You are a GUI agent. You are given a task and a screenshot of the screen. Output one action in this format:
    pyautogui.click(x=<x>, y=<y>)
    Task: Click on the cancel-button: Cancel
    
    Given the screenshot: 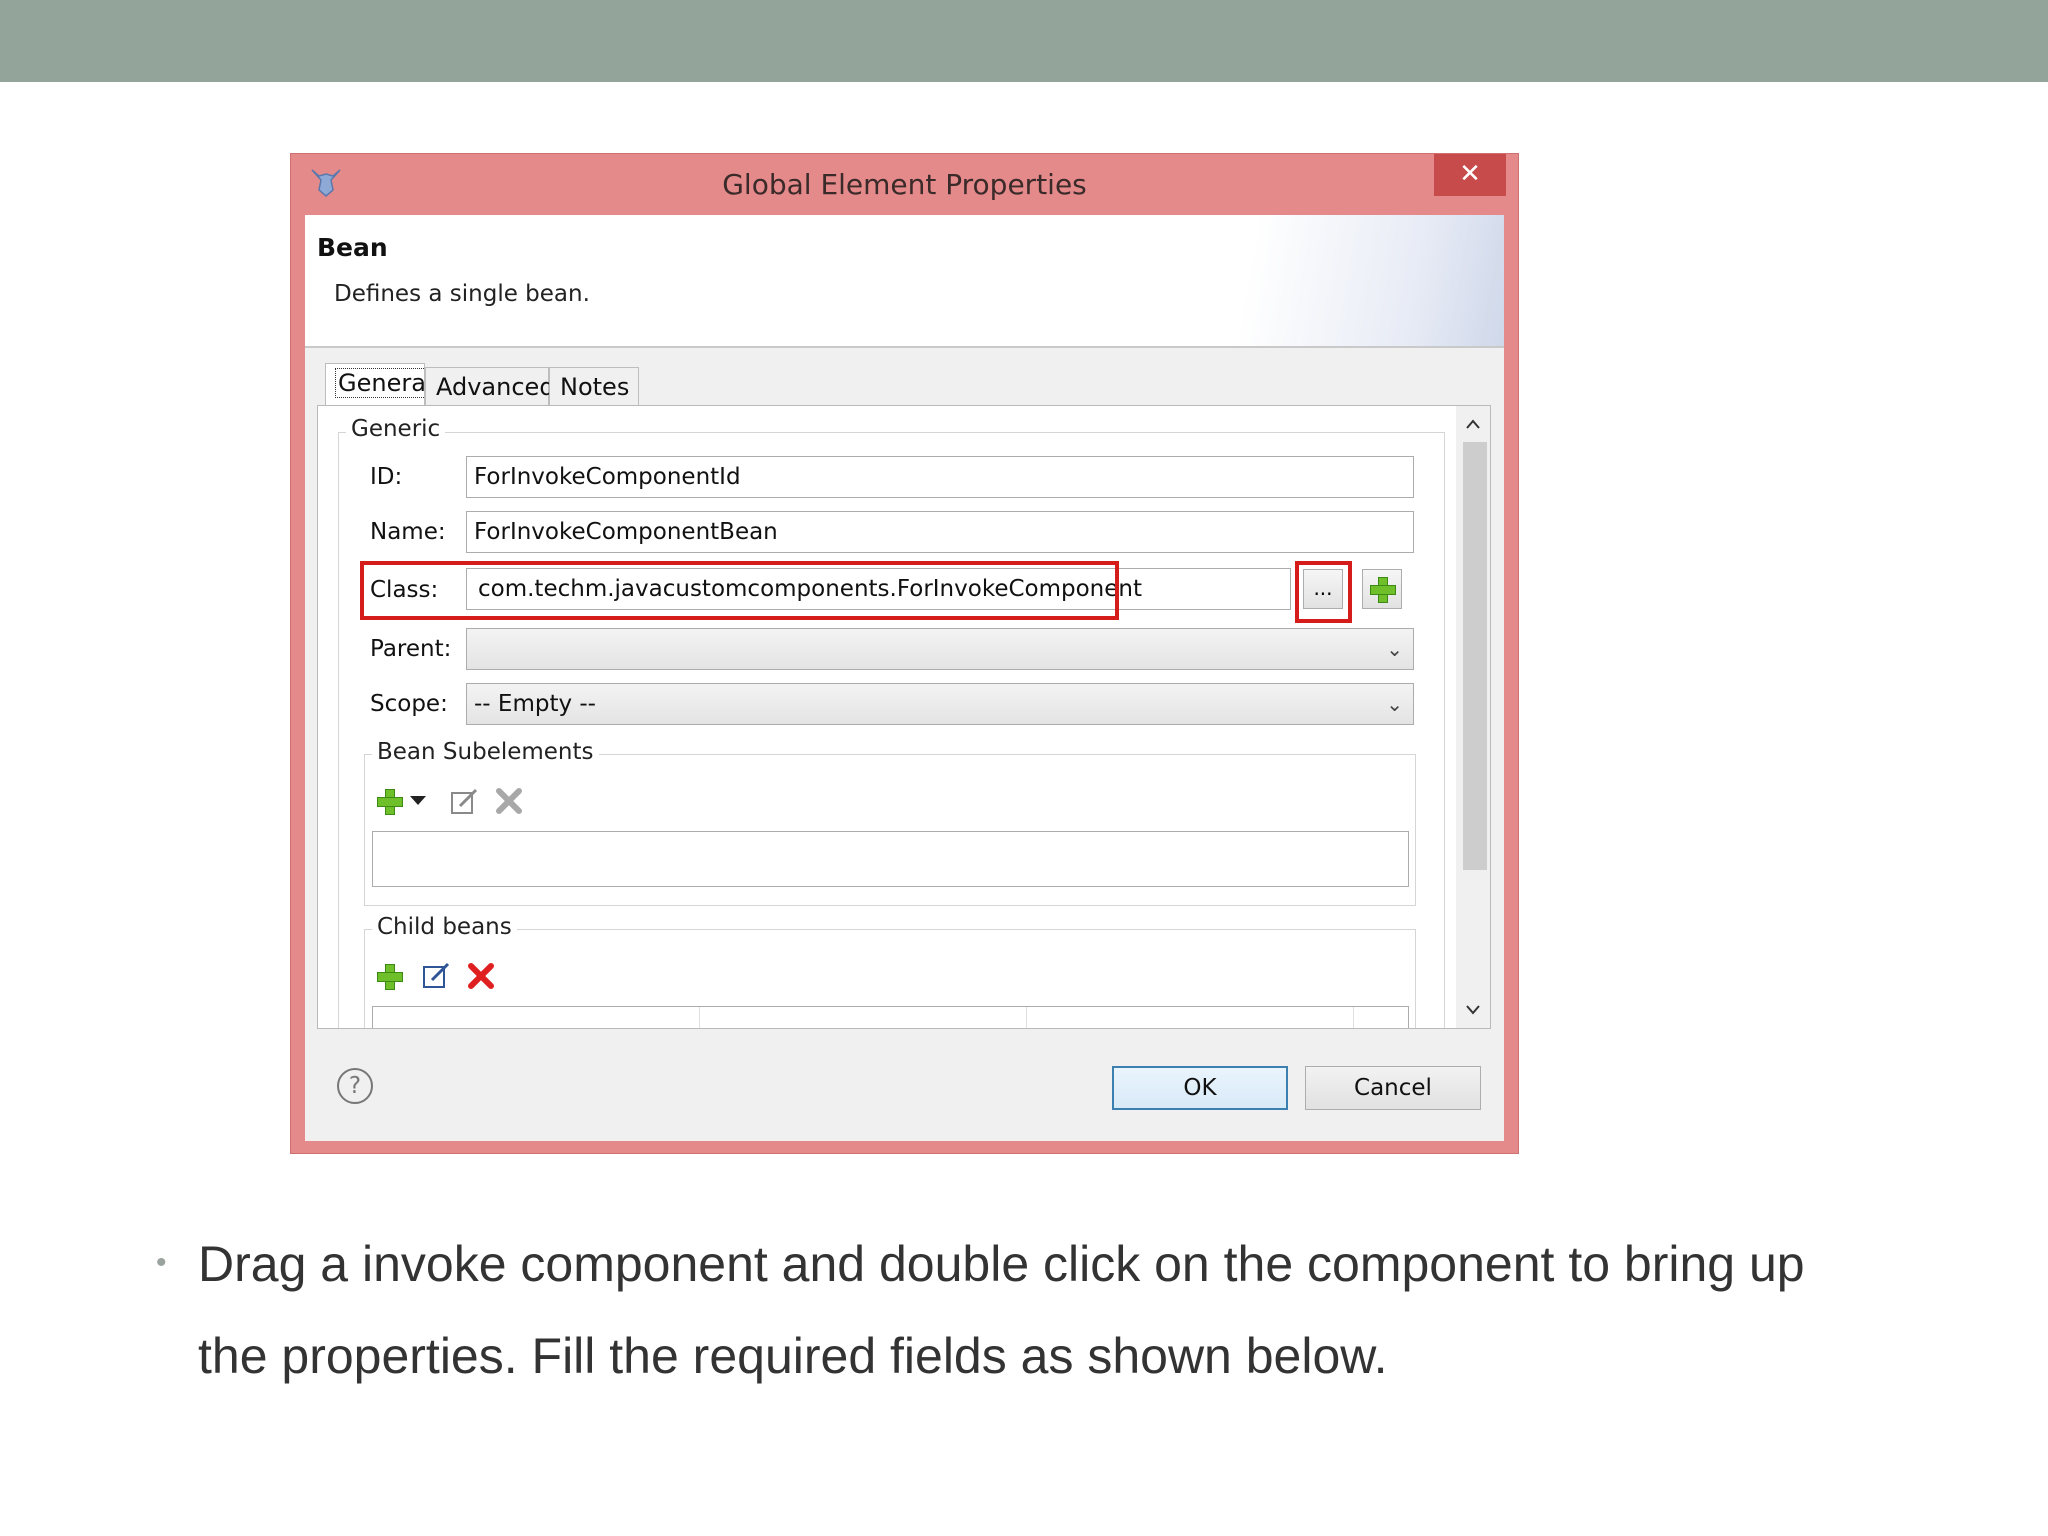 What is the action you would take?
    pyautogui.click(x=1393, y=1088)
    